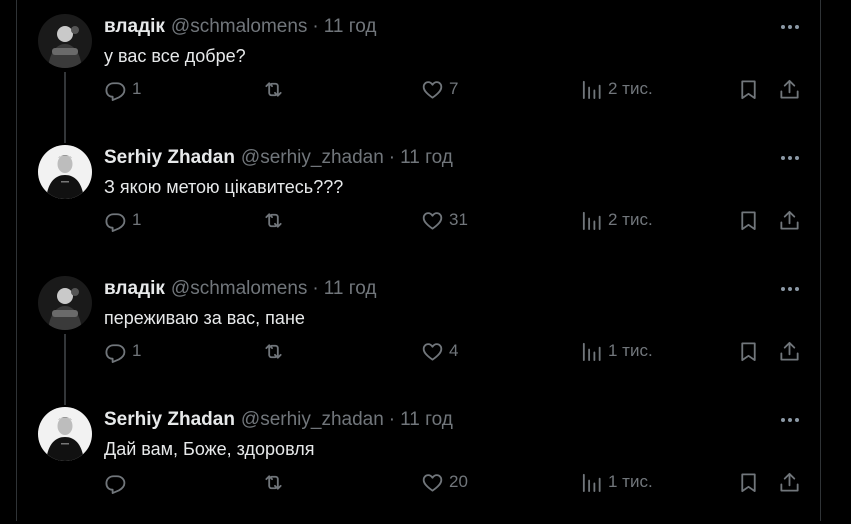 Image resolution: width=851 pixels, height=524 pixels. I want to click on action-bar: 1 7 2 тис., so click(418, 89).